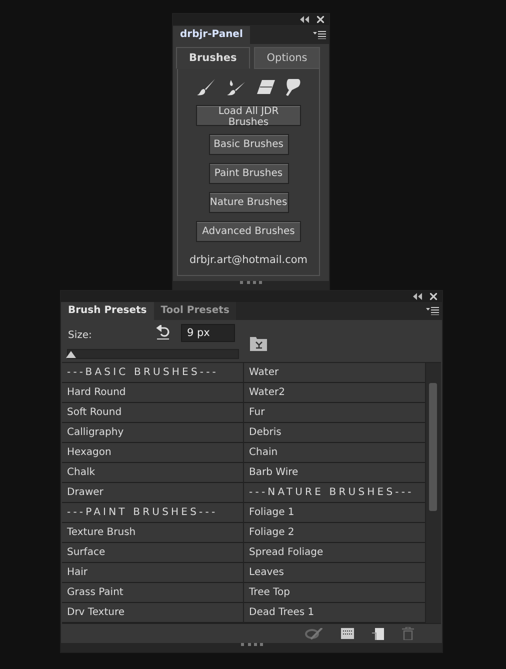  I want to click on brush-set-button: Basic Brushes, so click(248, 144).